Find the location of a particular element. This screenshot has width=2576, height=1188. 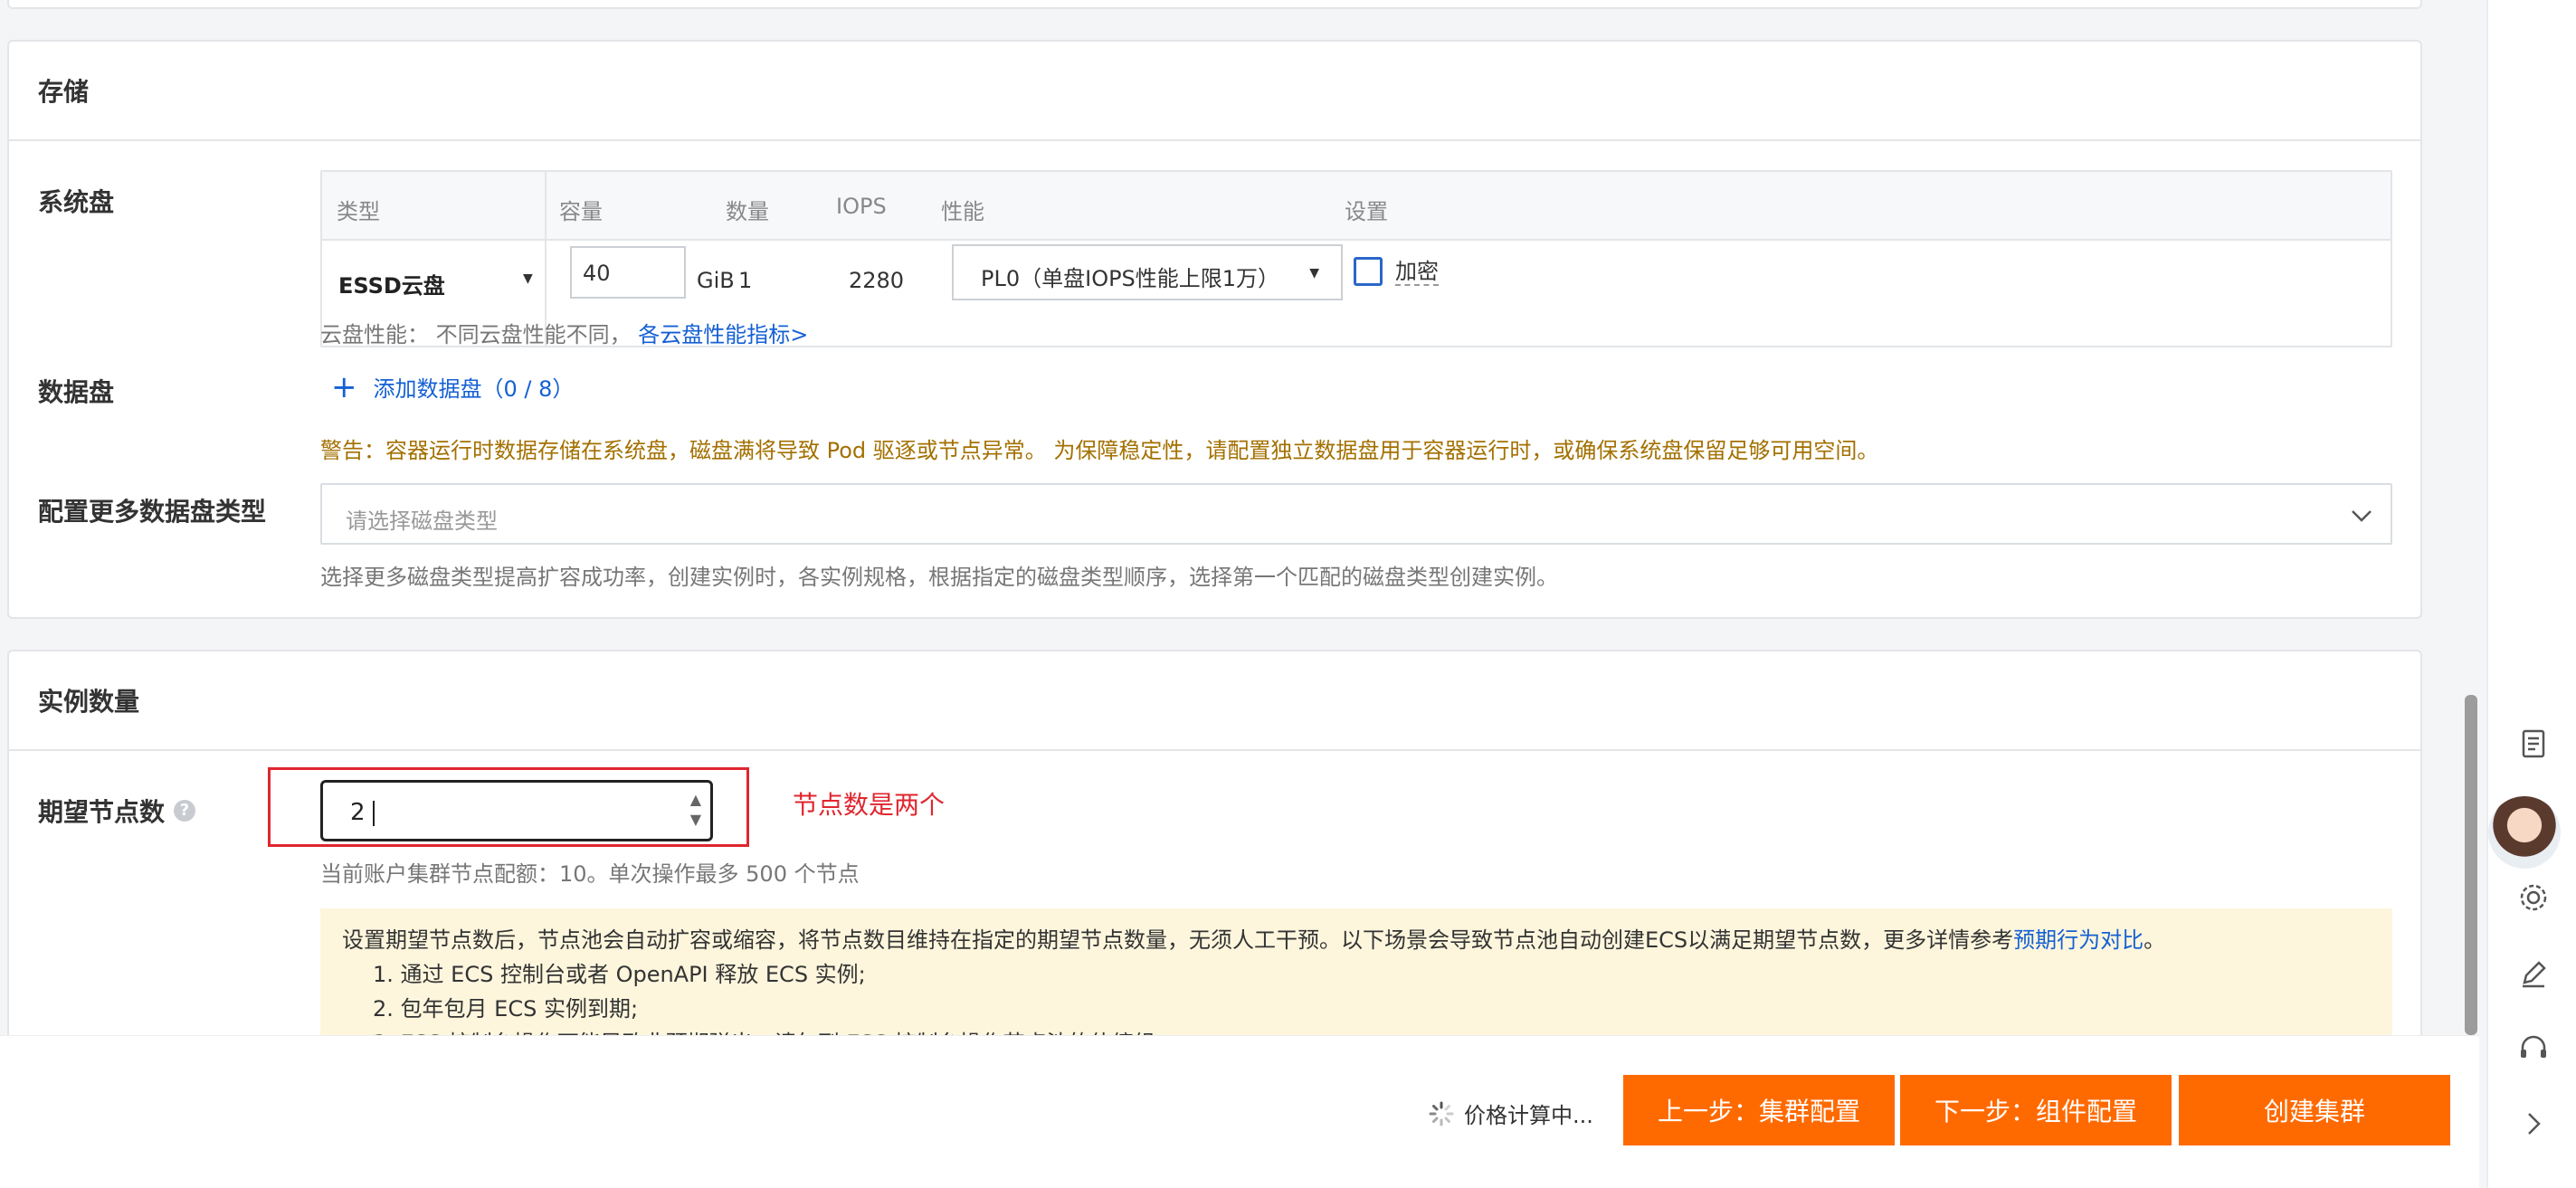

performance-hint: 云盘性能： 不同云盘性能不同， 各云盘性能指标> is located at coordinates (564, 332).